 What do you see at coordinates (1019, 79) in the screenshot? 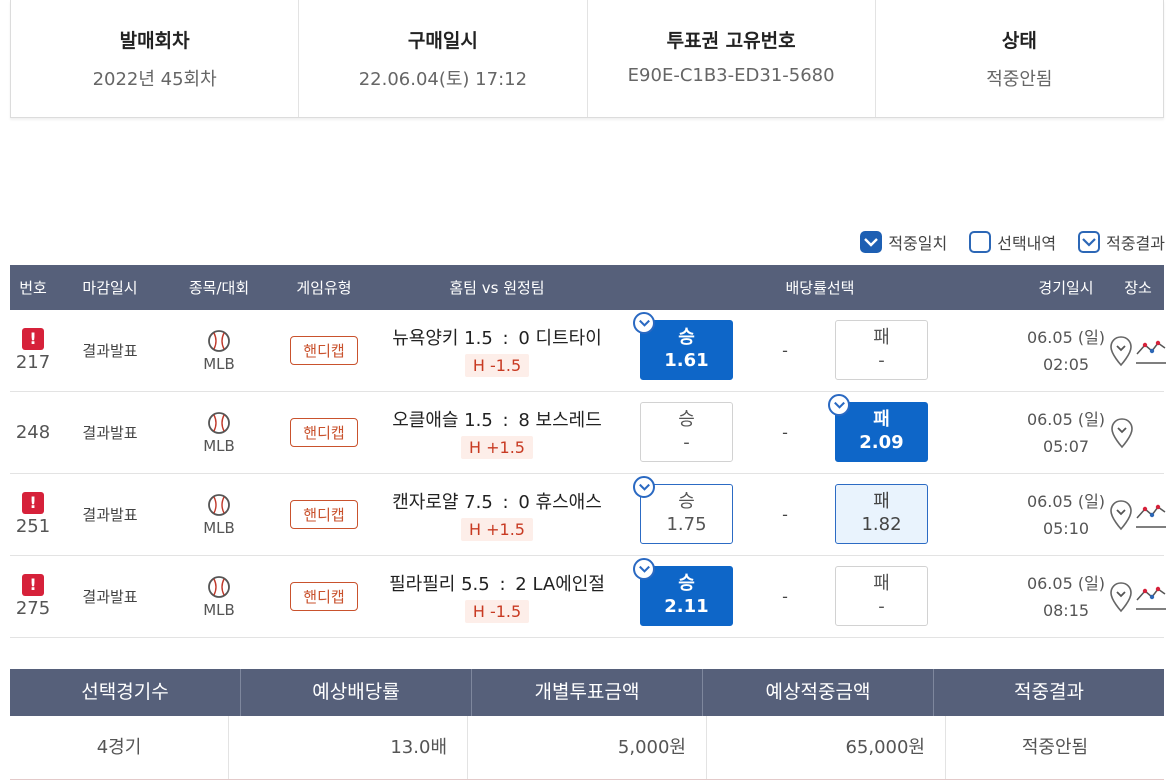
I see `info-status-value: 적중안됨` at bounding box center [1019, 79].